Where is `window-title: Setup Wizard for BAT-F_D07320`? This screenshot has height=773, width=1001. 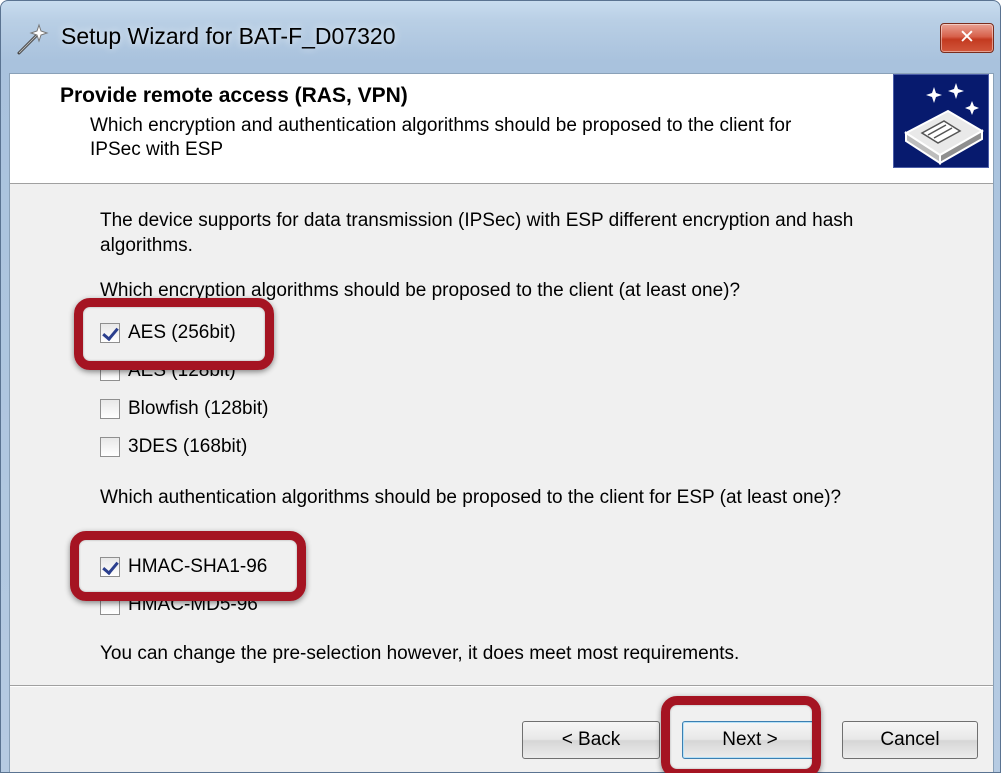
window-title: Setup Wizard for BAT-F_D07320 is located at coordinates (228, 36).